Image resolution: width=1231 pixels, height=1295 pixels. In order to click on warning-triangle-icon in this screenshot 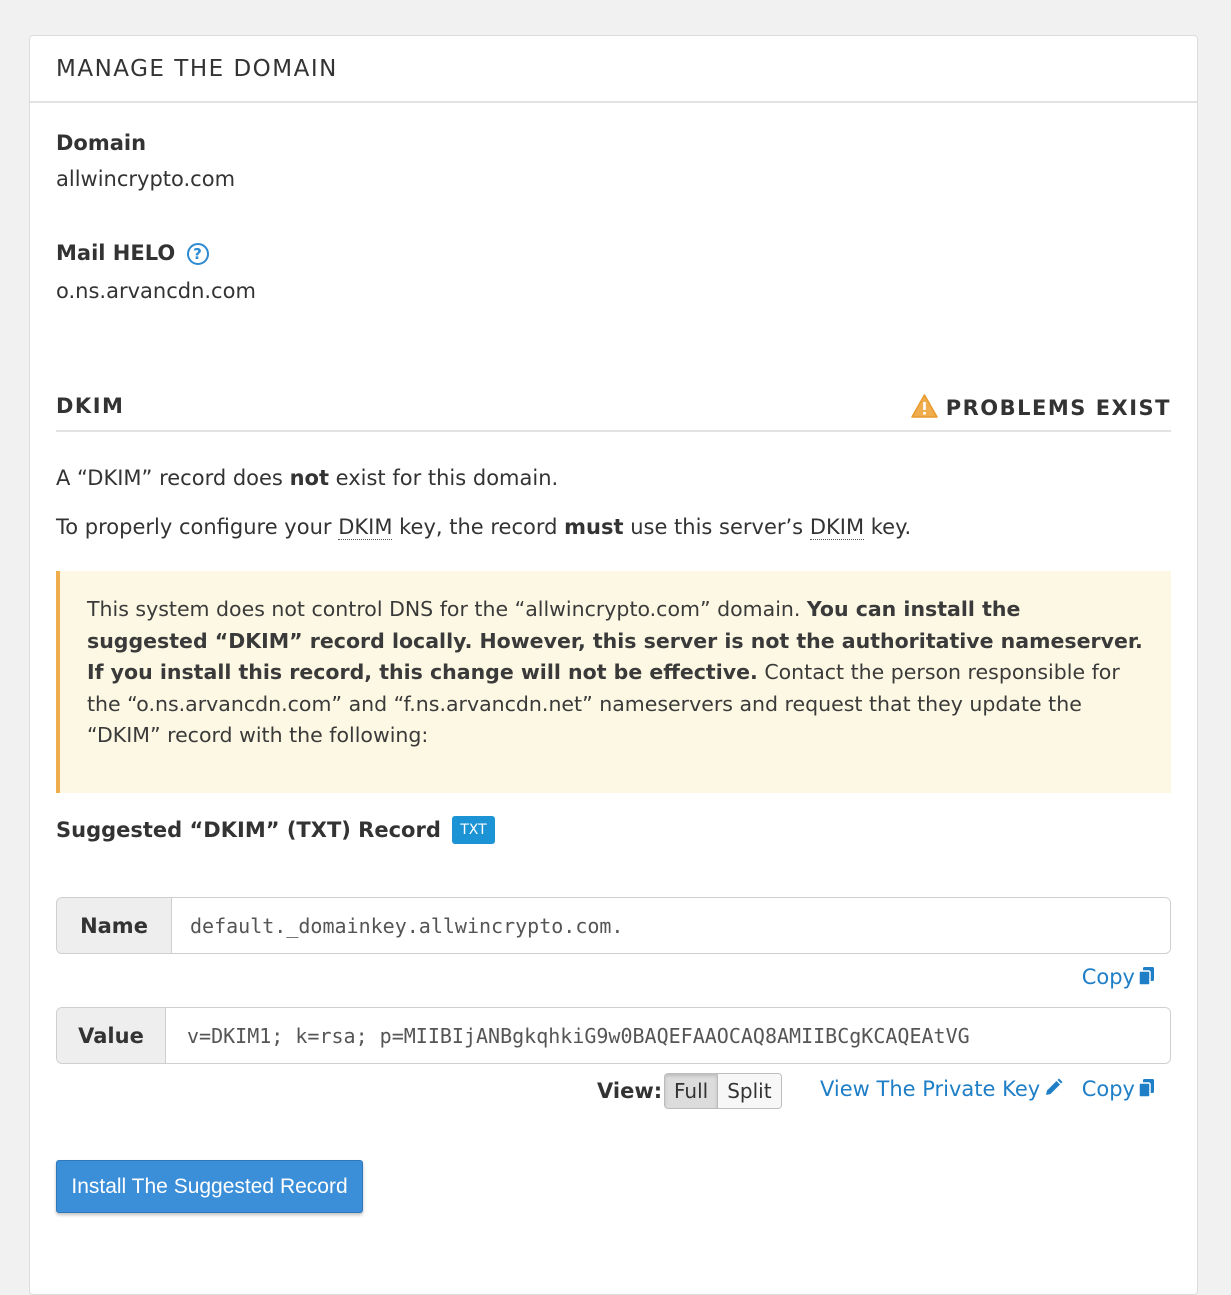, I will do `click(924, 406)`.